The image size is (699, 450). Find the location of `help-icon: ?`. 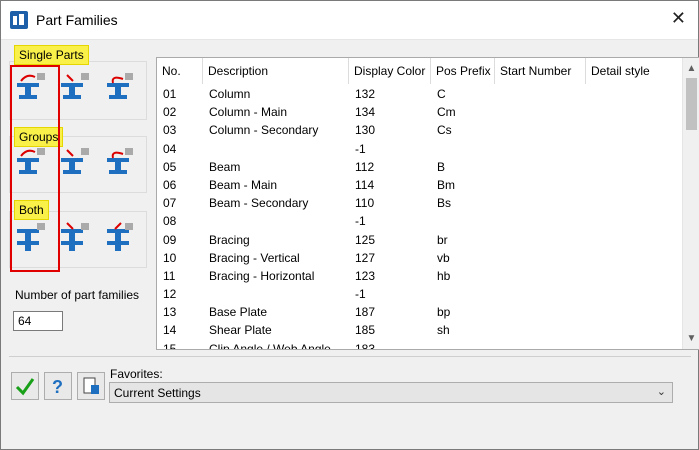

help-icon: ? is located at coordinates (57, 386).